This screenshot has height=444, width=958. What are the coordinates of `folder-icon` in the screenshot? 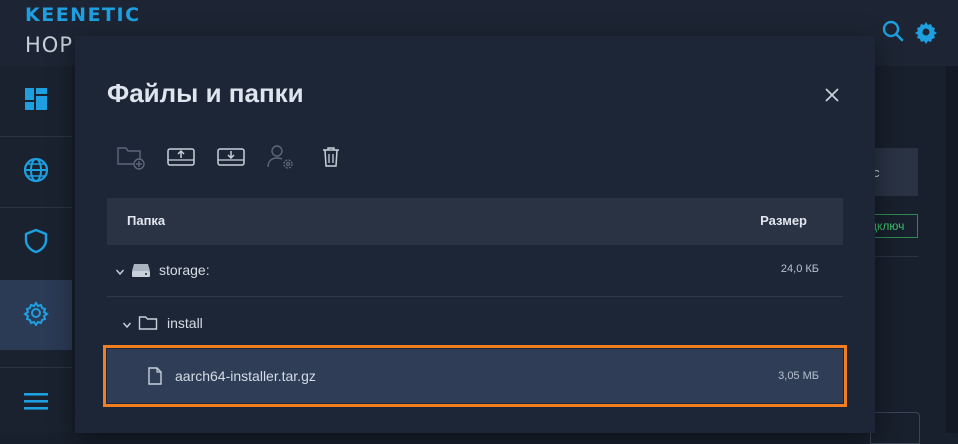 It's located at (148, 324).